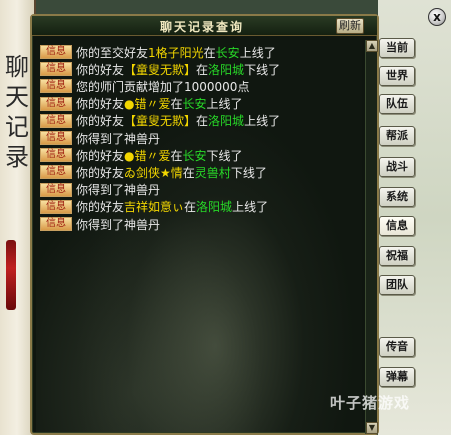 Image resolution: width=451 pixels, height=435 pixels. I want to click on scroll-decoration-text: 聊天记录, so click(17, 112).